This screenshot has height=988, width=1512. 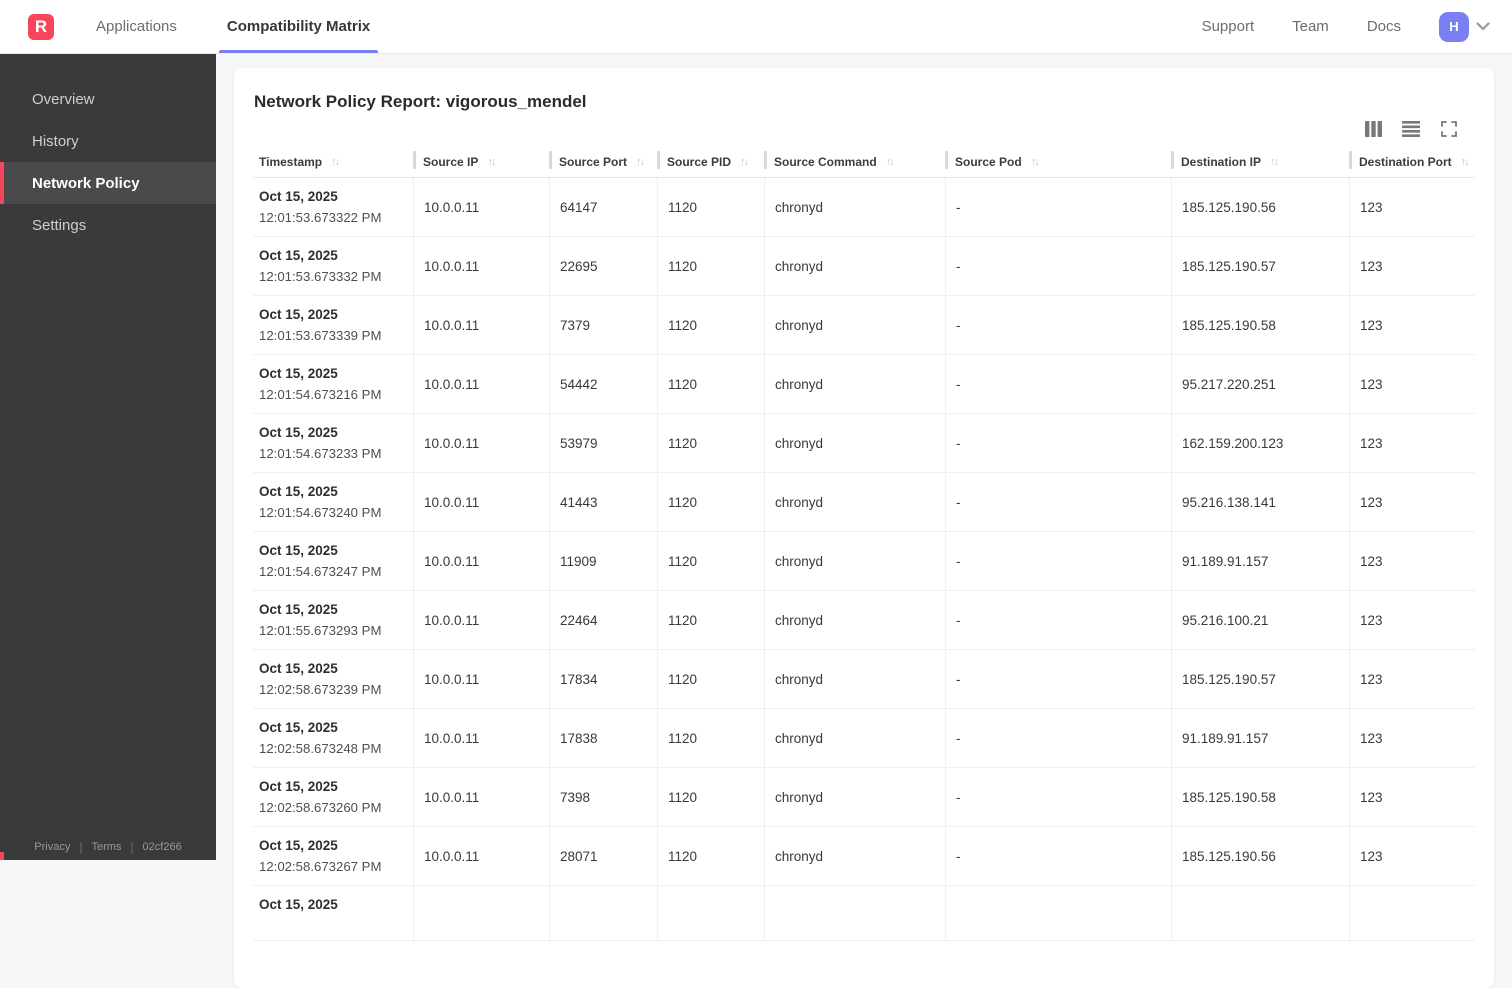 I want to click on timestamp-time: 12:01:54.673247 PM, so click(x=320, y=571).